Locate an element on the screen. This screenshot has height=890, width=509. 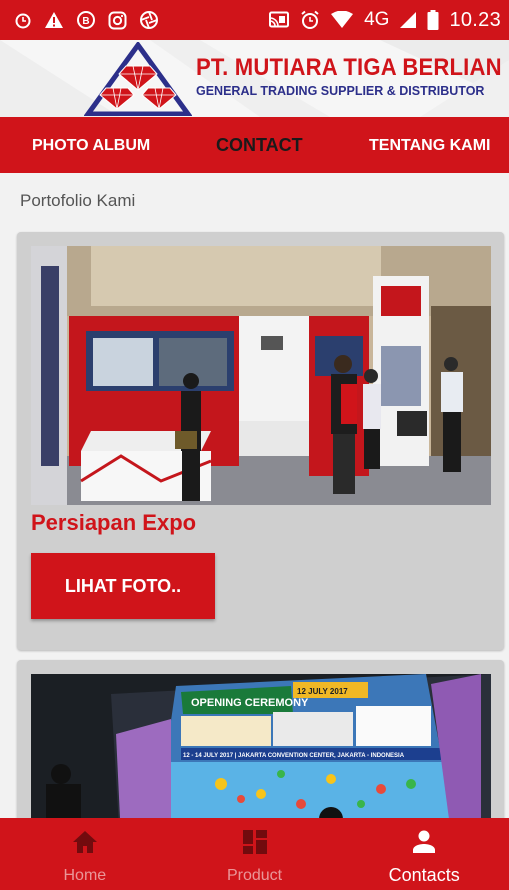
company-logo is located at coordinates (138, 78).